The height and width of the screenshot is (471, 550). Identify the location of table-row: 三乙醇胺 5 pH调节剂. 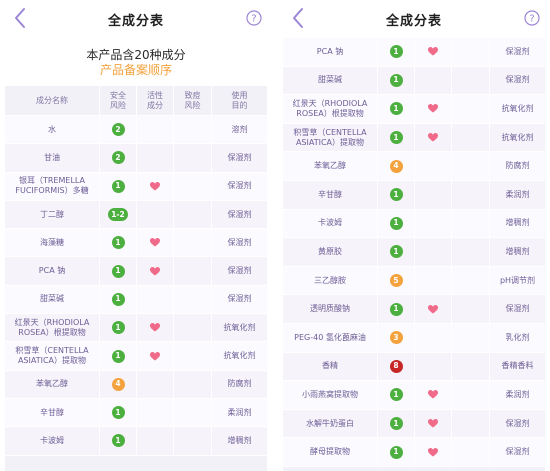
(414, 281).